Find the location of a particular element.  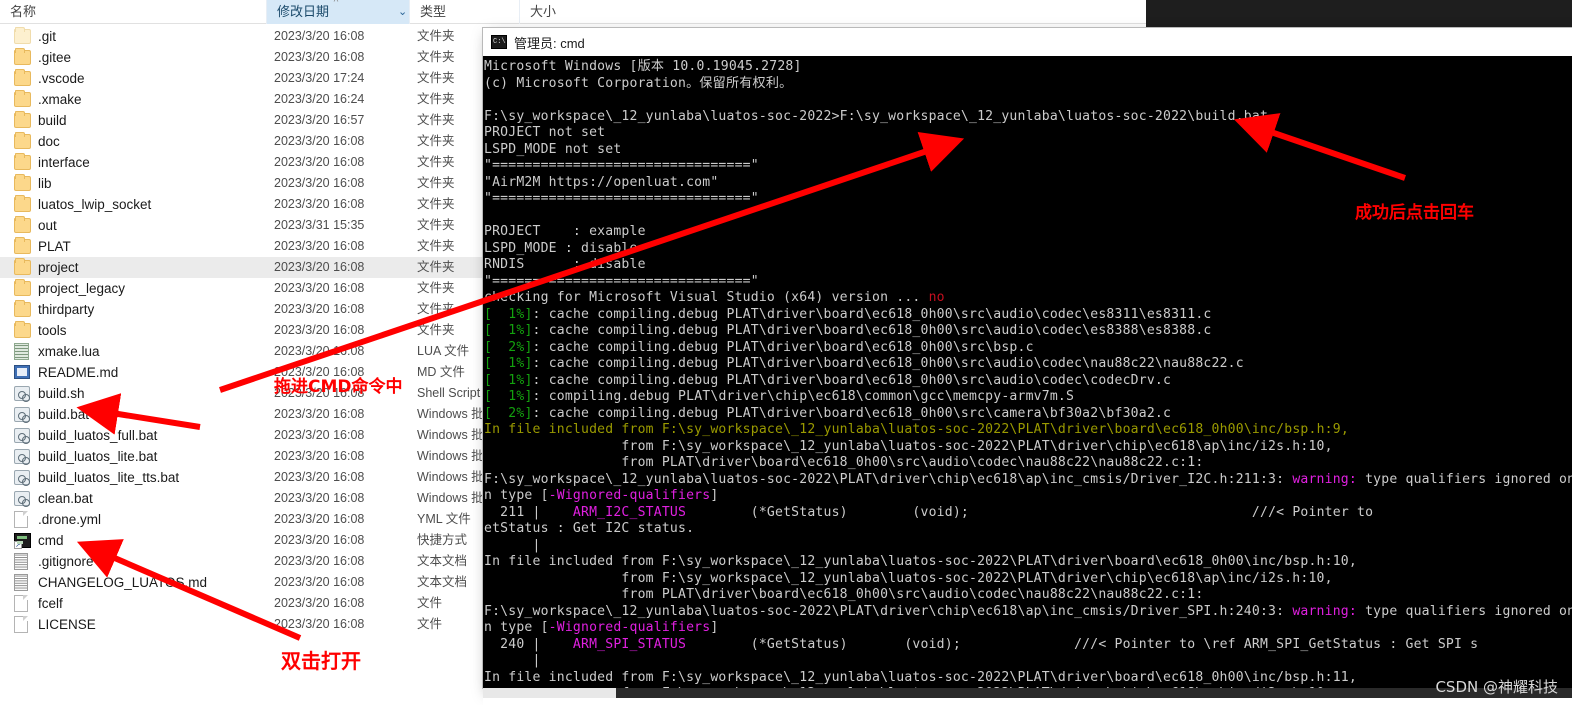

file-type-cell: MD 文件 is located at coordinates (441, 372).